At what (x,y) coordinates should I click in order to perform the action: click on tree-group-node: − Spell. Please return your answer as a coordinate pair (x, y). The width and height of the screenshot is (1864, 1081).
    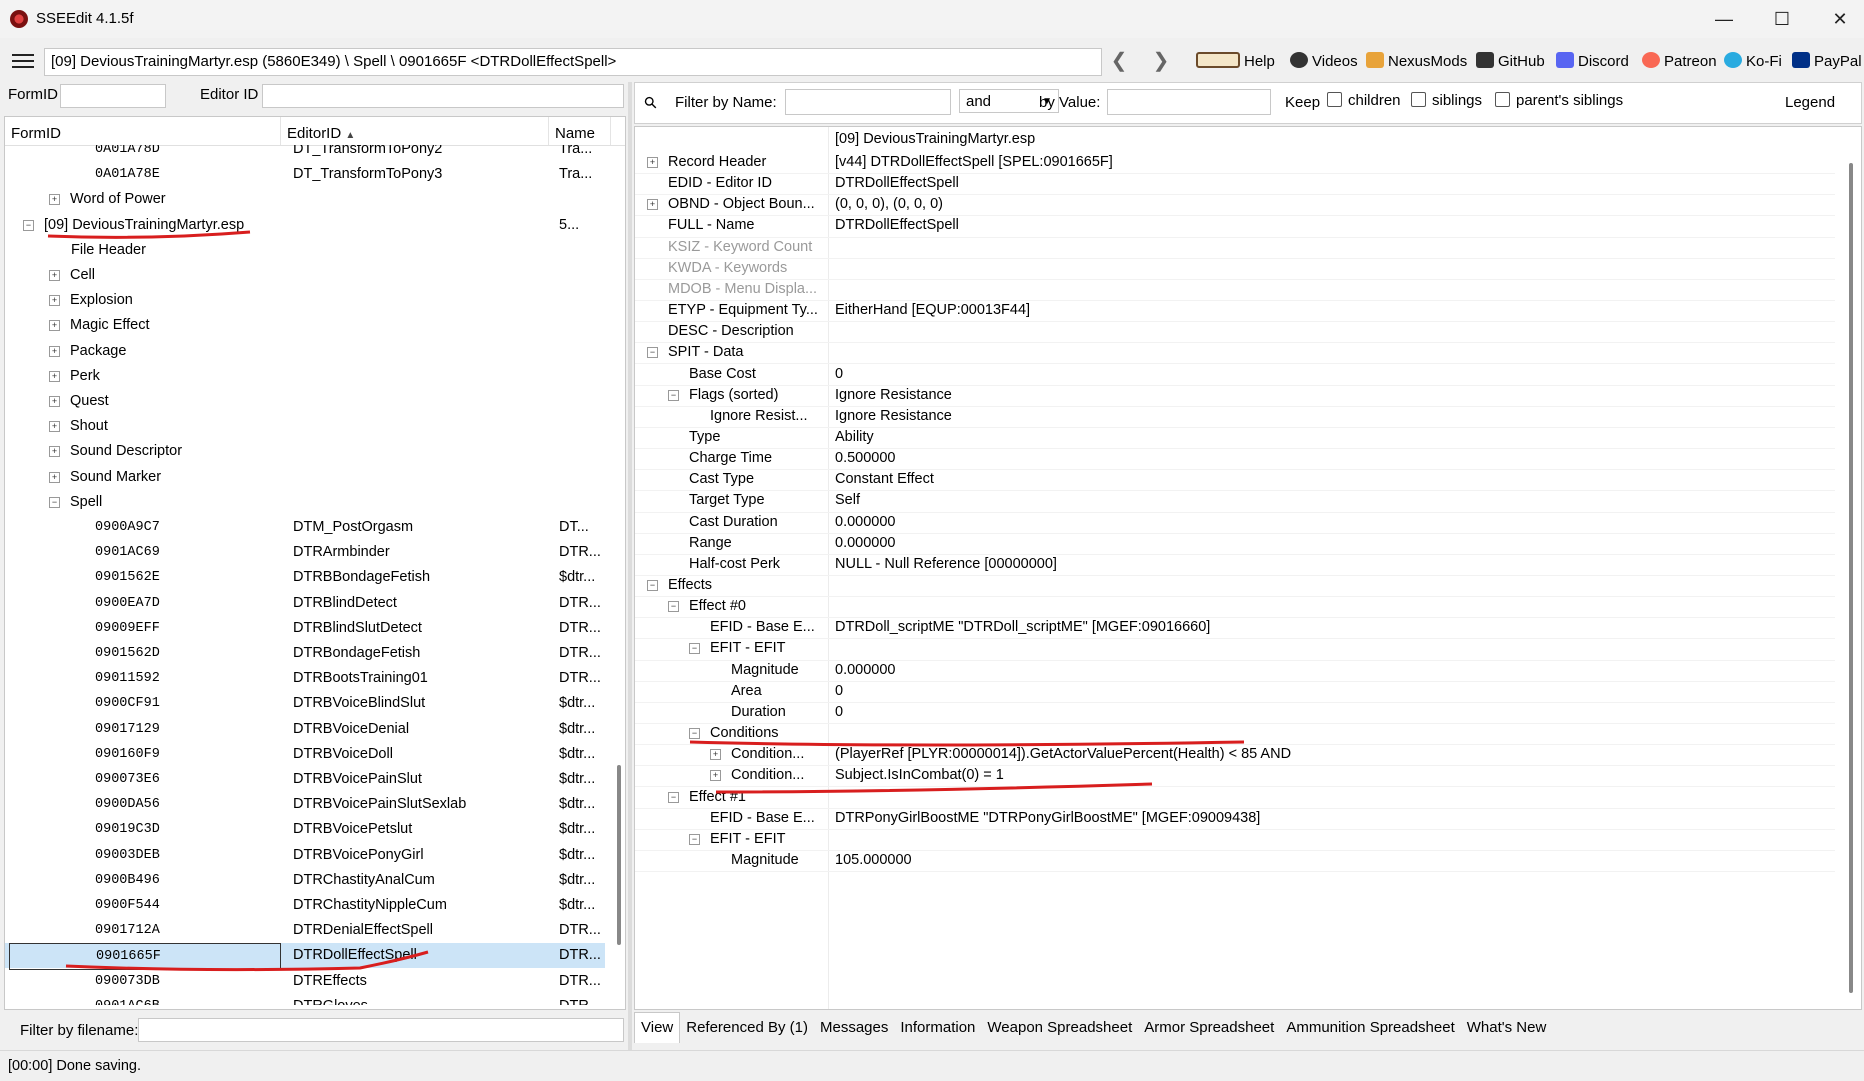
    Looking at the image, I should click on (305, 502).